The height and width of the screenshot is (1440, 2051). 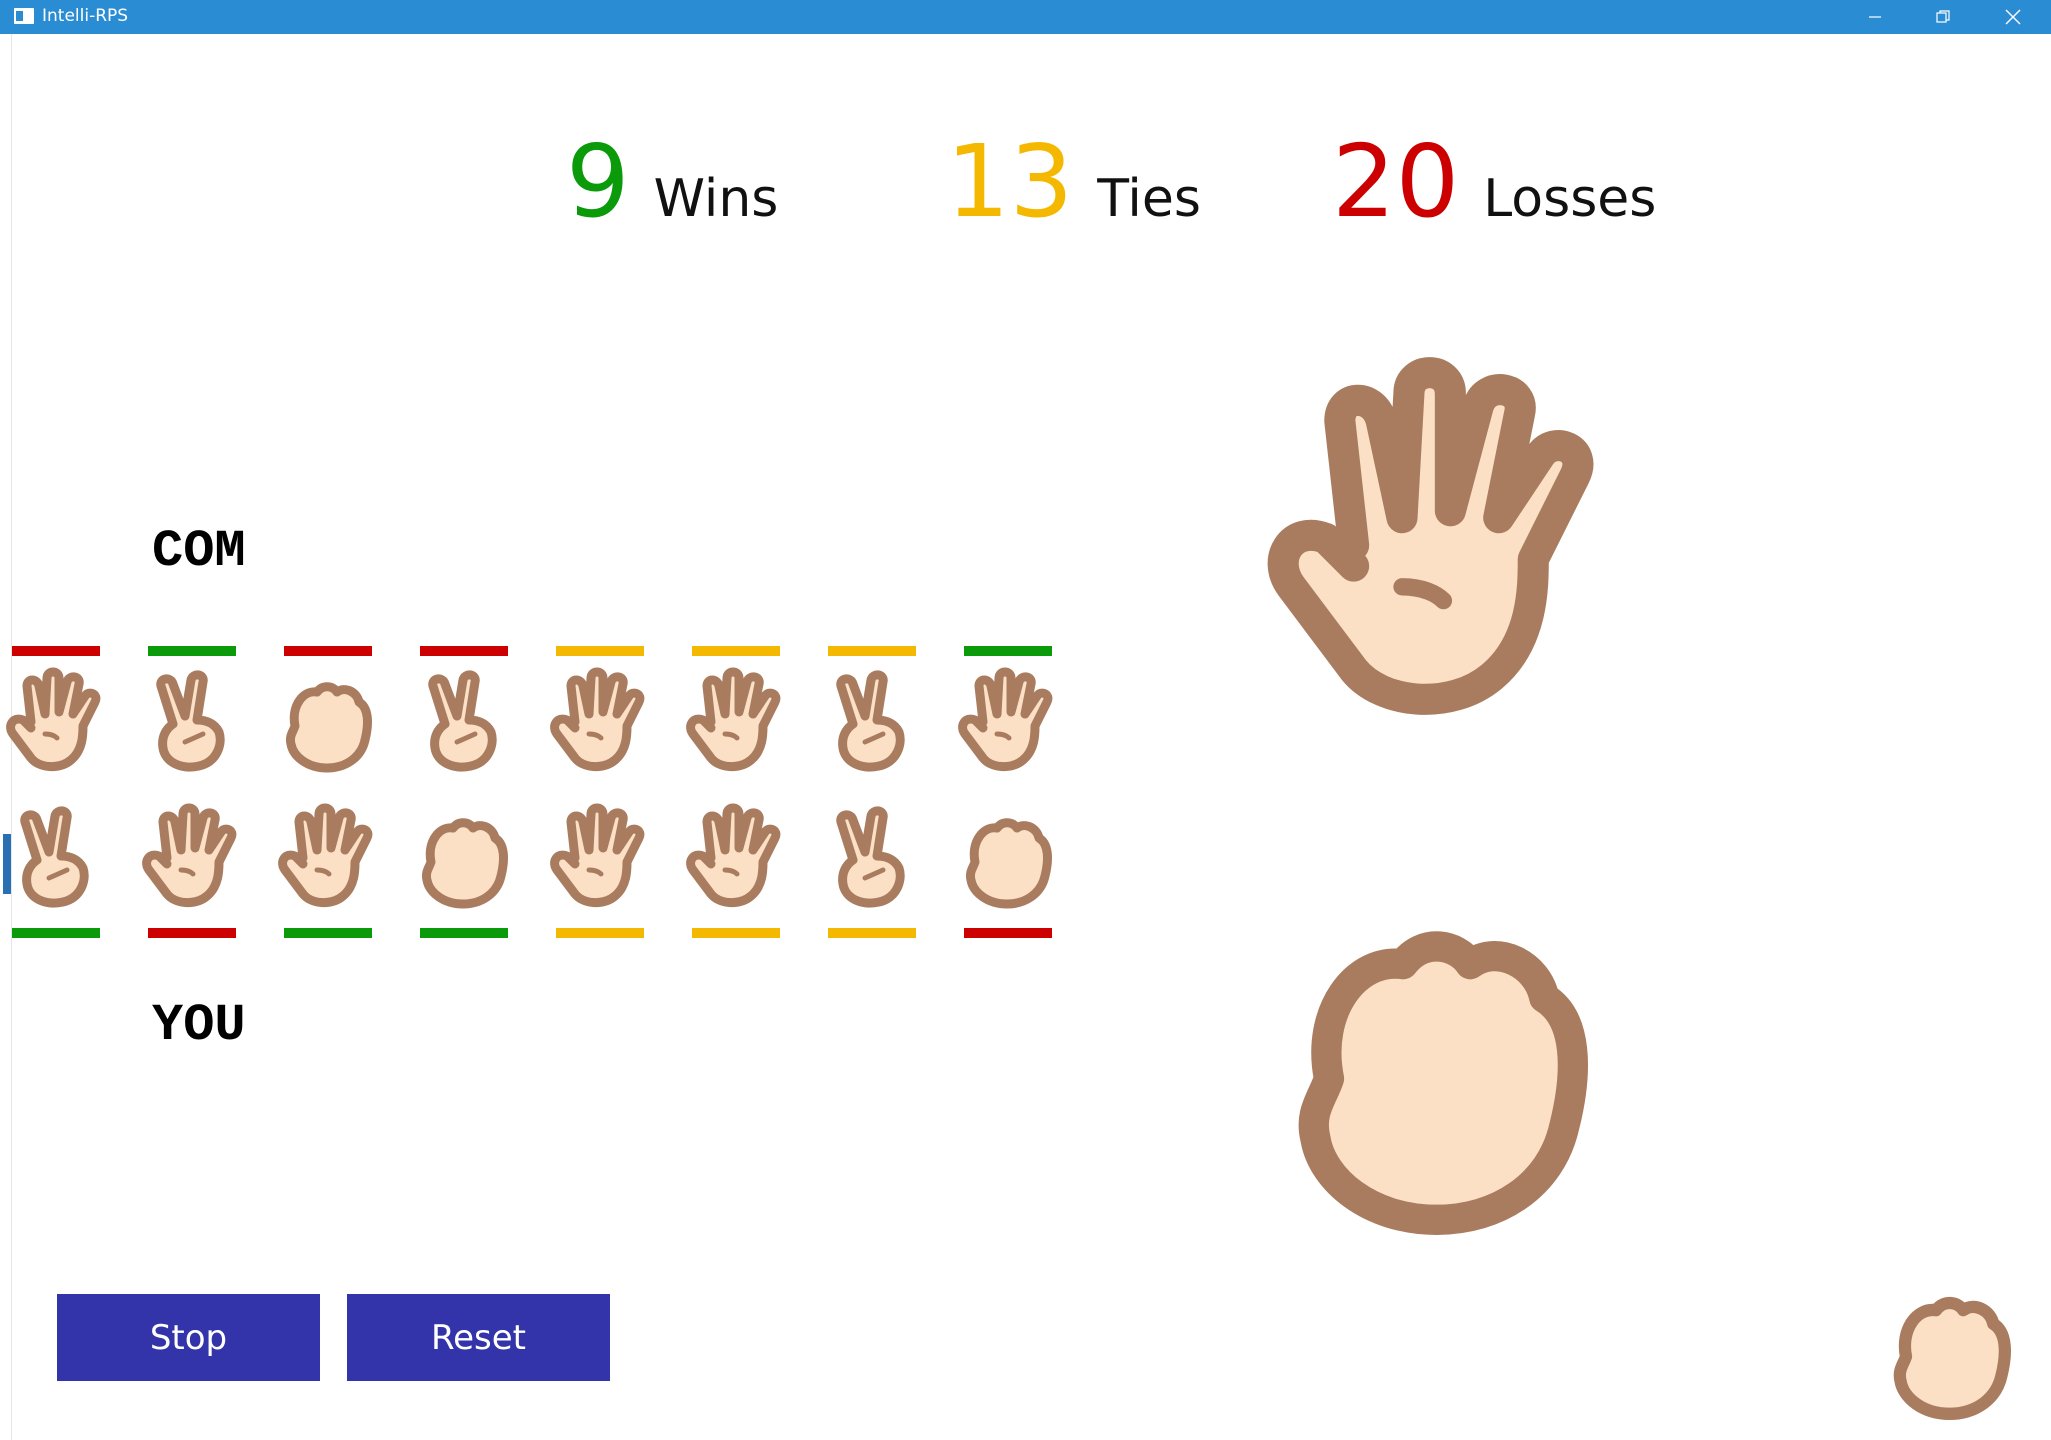 I want to click on ties-count: 13, so click(x=1010, y=181).